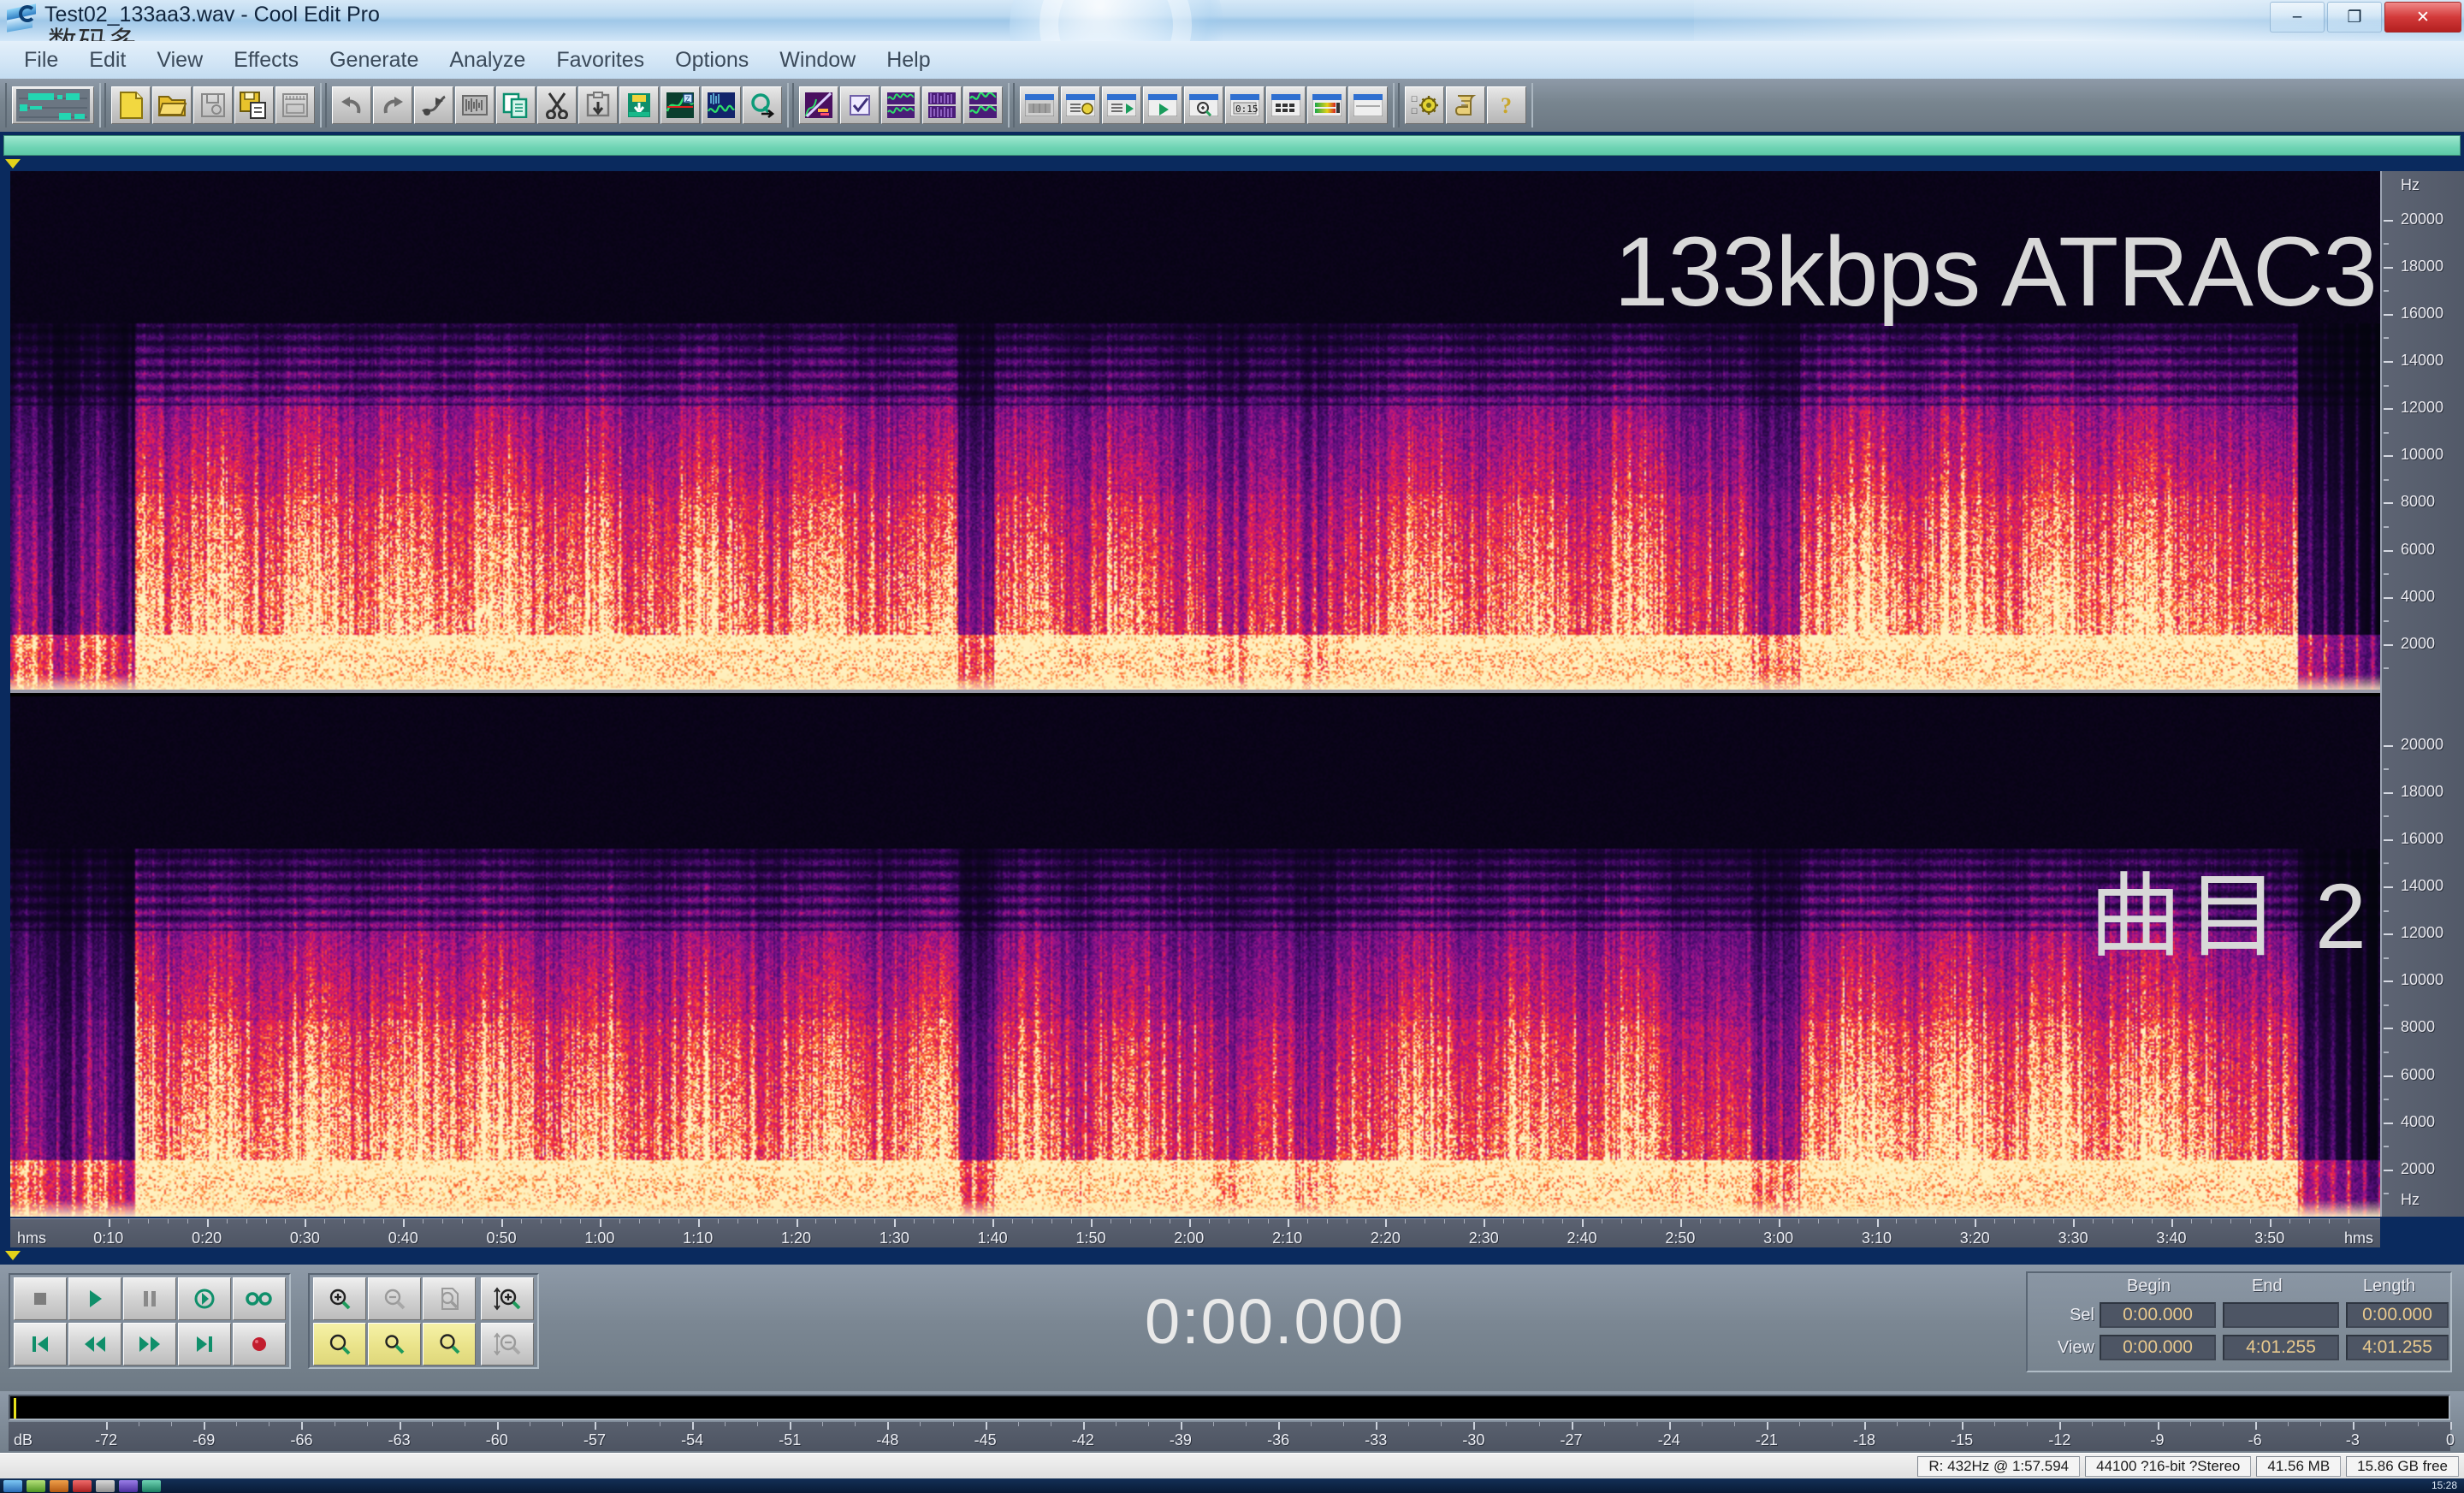 Image resolution: width=2464 pixels, height=1493 pixels. Describe the element at coordinates (374, 60) in the screenshot. I see `menu-item-generate: Generate` at that location.